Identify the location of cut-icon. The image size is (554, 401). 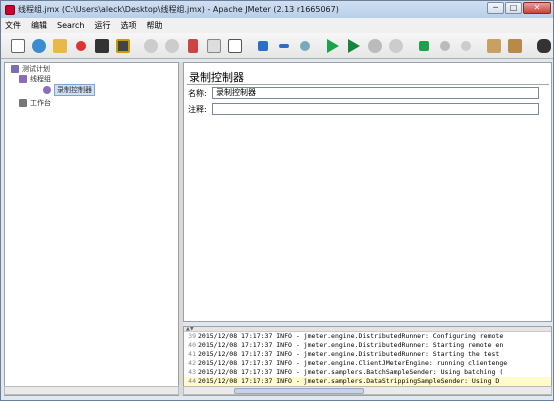
(192, 45).